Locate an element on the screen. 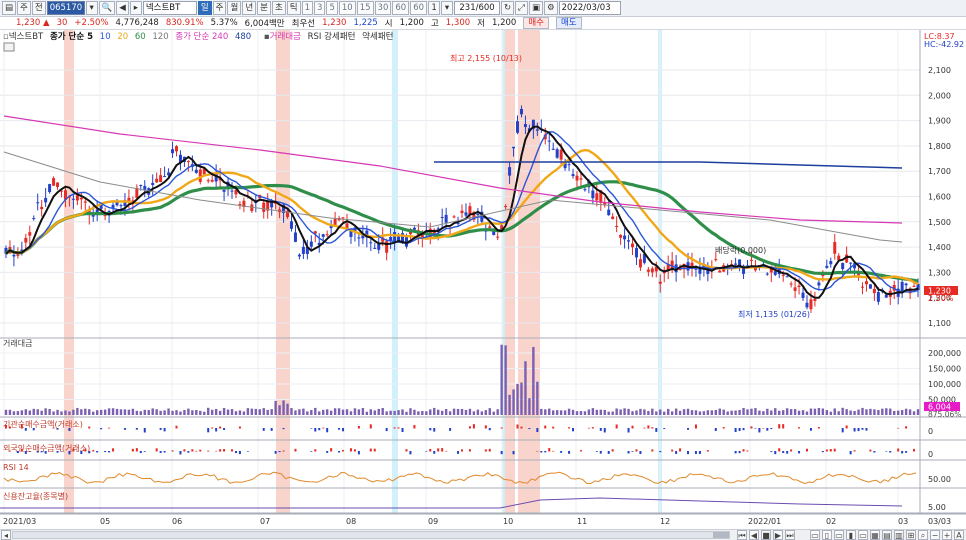 This screenshot has width=966, height=540. stock-code-input: 065170 is located at coordinates (65, 8).